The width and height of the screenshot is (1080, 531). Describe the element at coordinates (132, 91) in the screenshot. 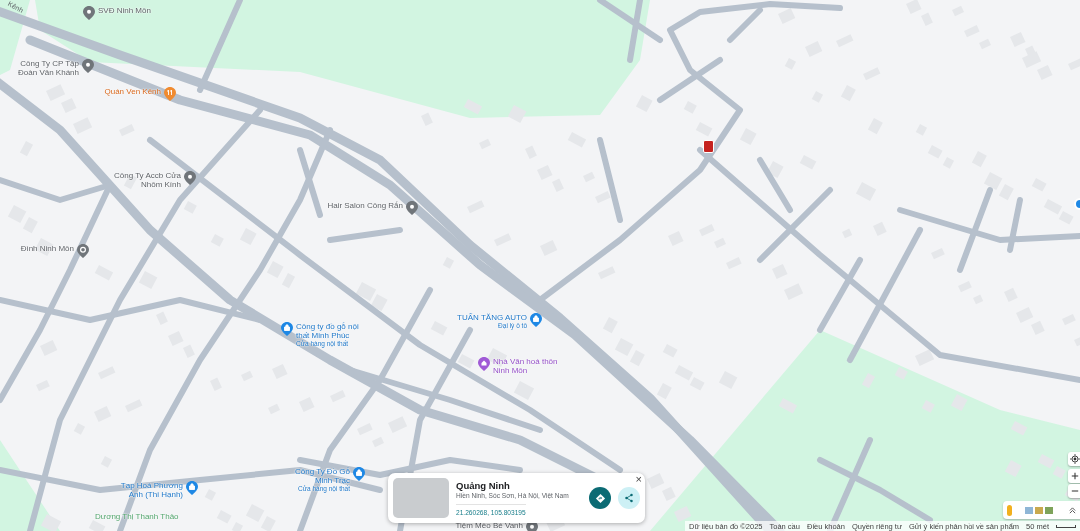

I see `place-label: Quán Ven Kênh` at that location.